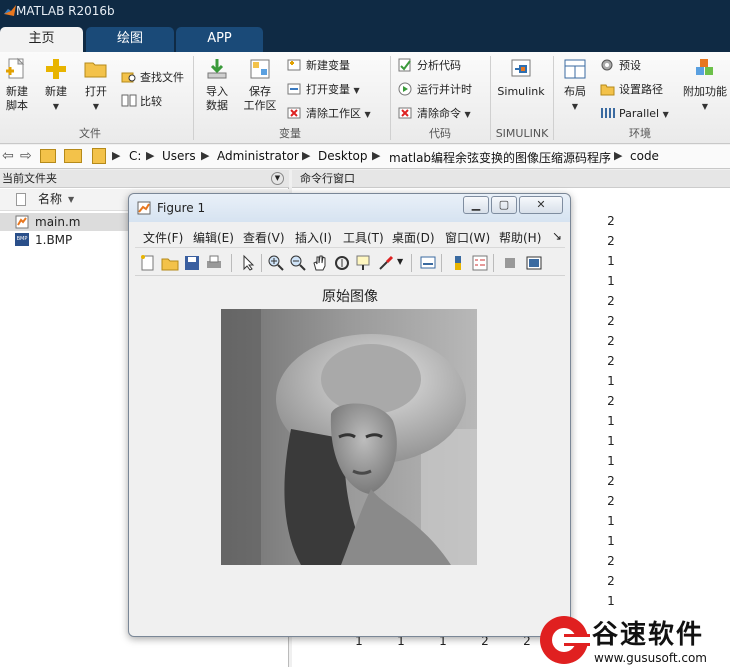 The image size is (730, 667). I want to click on new-script-button: 新建 脚本, so click(17, 91).